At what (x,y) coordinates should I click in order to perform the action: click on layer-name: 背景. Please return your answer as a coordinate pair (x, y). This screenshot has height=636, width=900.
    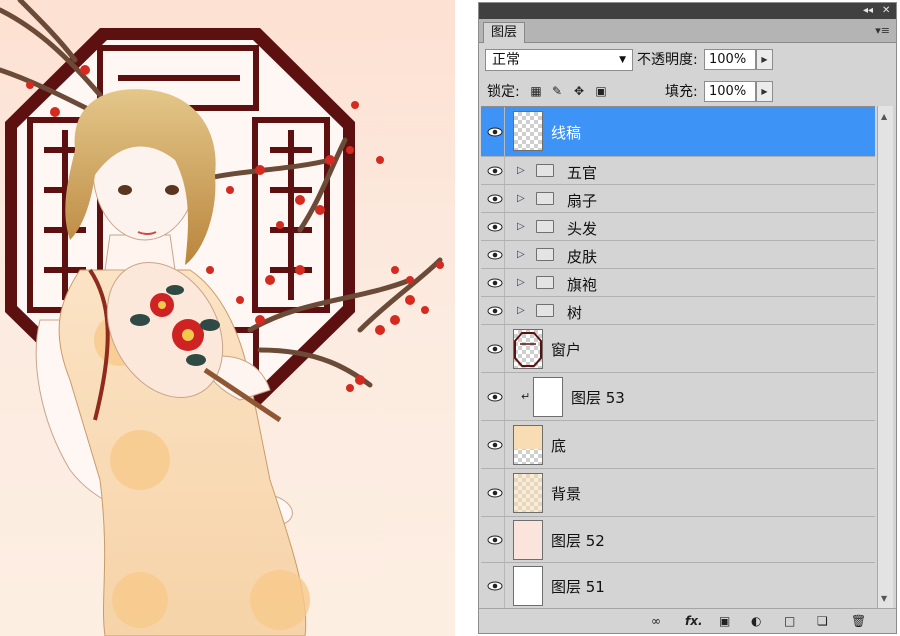
    Looking at the image, I should click on (566, 494).